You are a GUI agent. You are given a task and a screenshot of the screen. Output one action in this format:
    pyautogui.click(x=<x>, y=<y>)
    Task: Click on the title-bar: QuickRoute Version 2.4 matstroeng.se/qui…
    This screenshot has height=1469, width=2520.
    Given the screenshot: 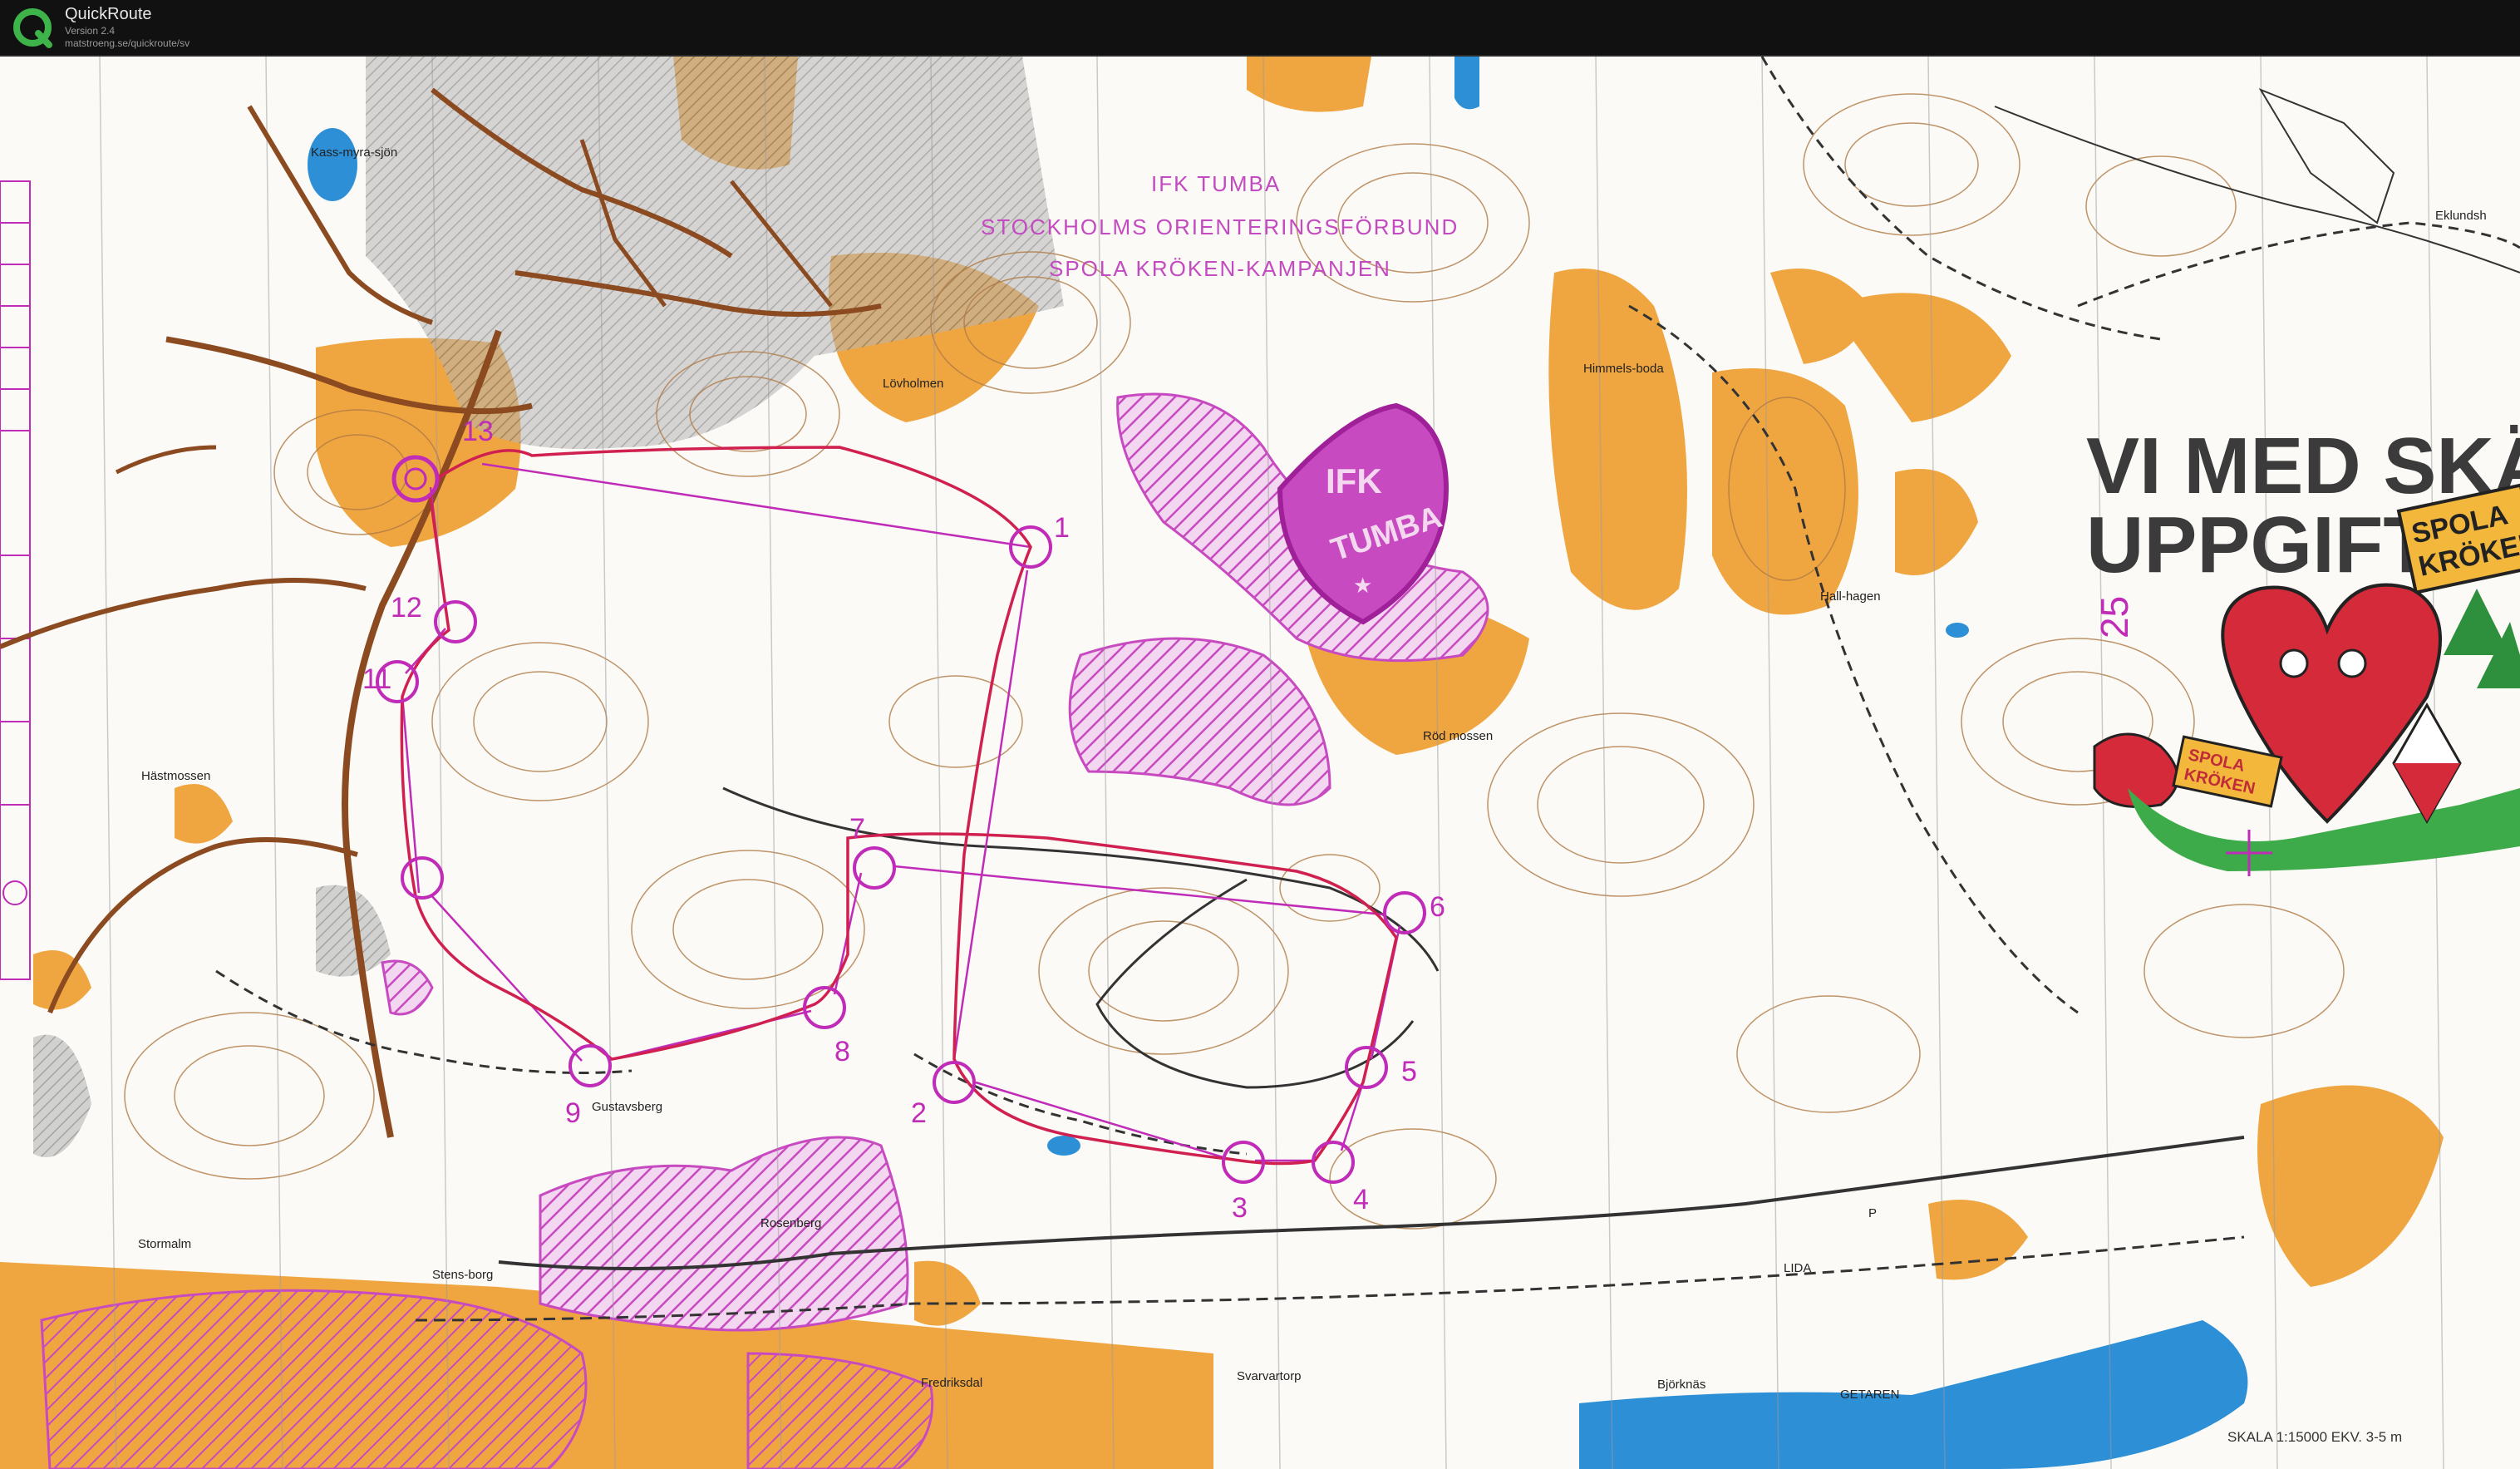 What is the action you would take?
    pyautogui.click(x=1260, y=28)
    